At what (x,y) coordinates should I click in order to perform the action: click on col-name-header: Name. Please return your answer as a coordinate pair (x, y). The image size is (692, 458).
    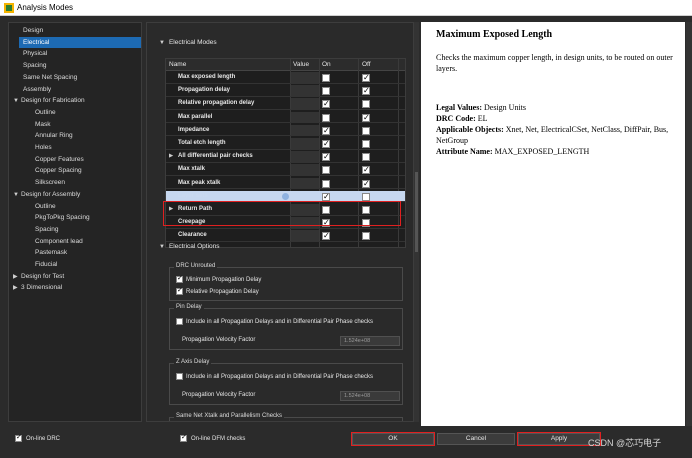
    Looking at the image, I should click on (177, 64).